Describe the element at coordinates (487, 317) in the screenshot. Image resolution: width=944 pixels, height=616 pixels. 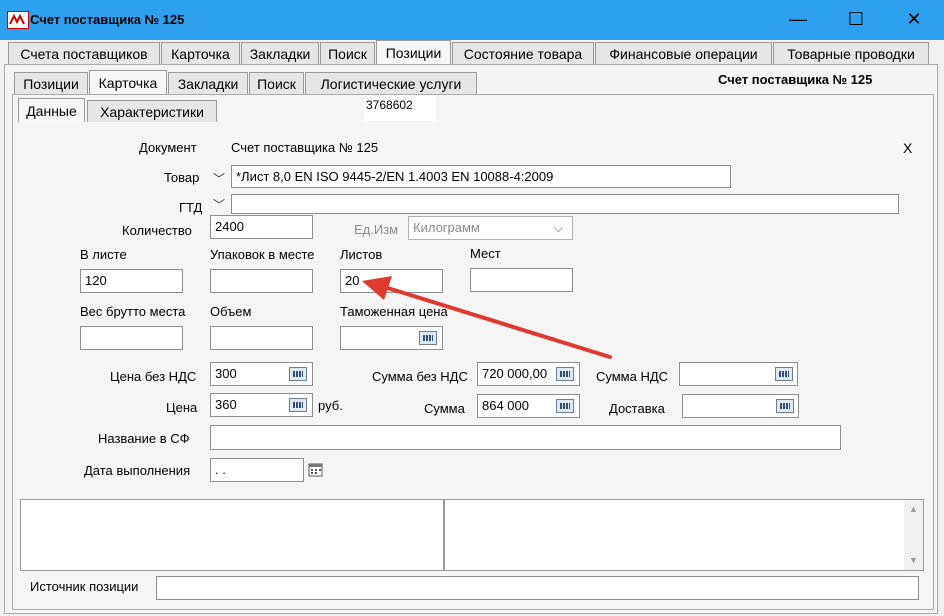
I see `annotation-arrow` at that location.